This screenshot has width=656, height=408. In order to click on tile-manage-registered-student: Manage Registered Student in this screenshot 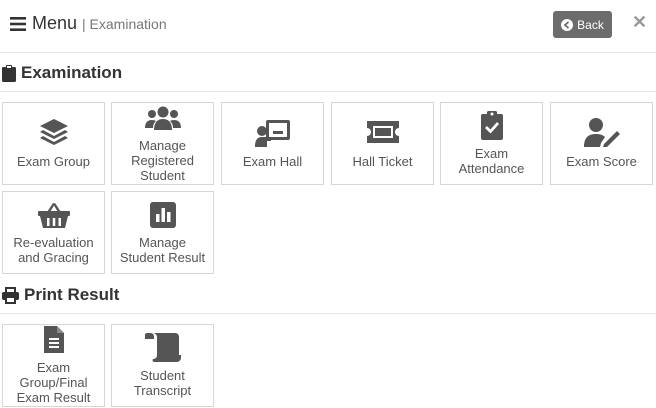, I will do `click(162, 143)`.